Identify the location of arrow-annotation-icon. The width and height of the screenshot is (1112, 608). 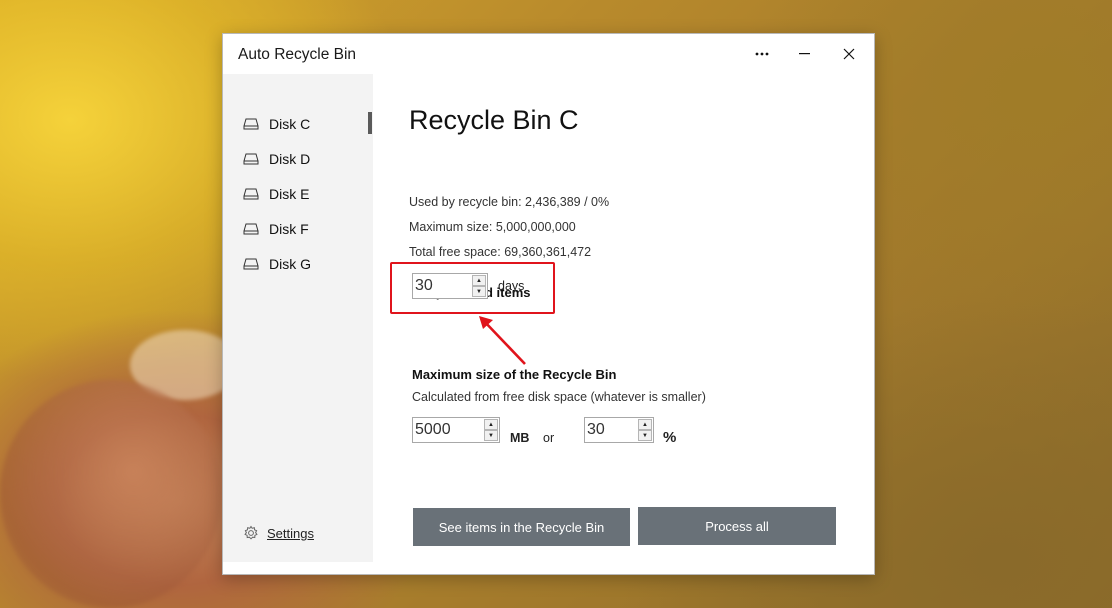
(502, 340).